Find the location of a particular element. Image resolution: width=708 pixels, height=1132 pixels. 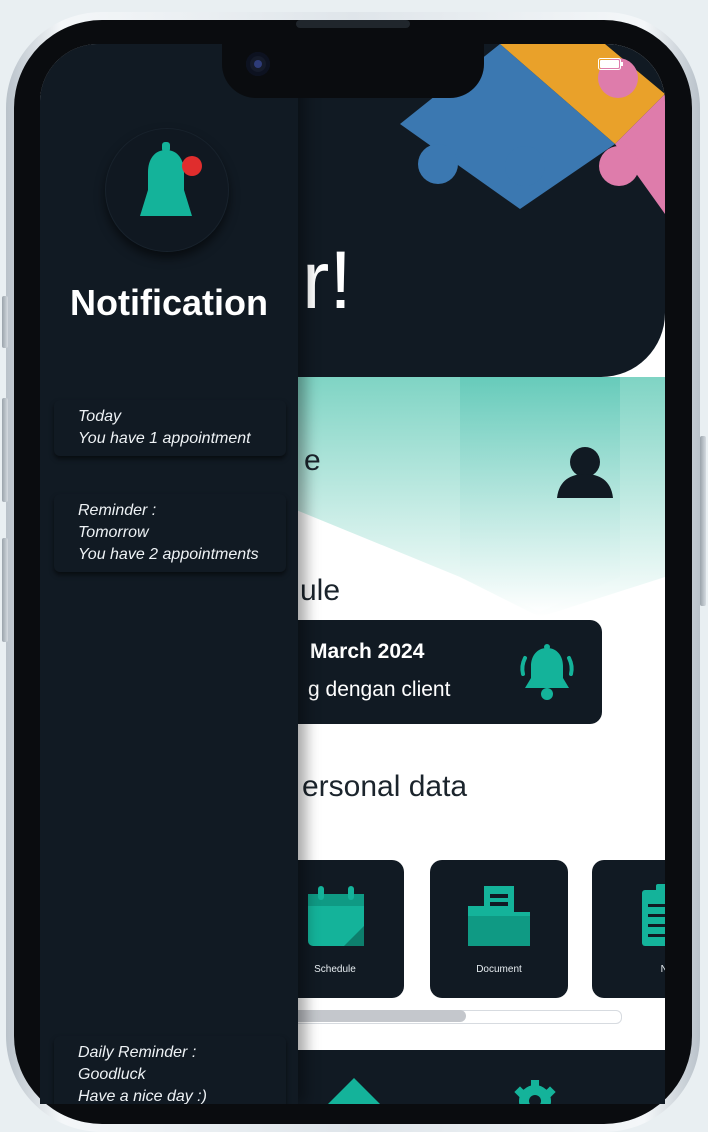

notification-line: Today is located at coordinates (99, 416).